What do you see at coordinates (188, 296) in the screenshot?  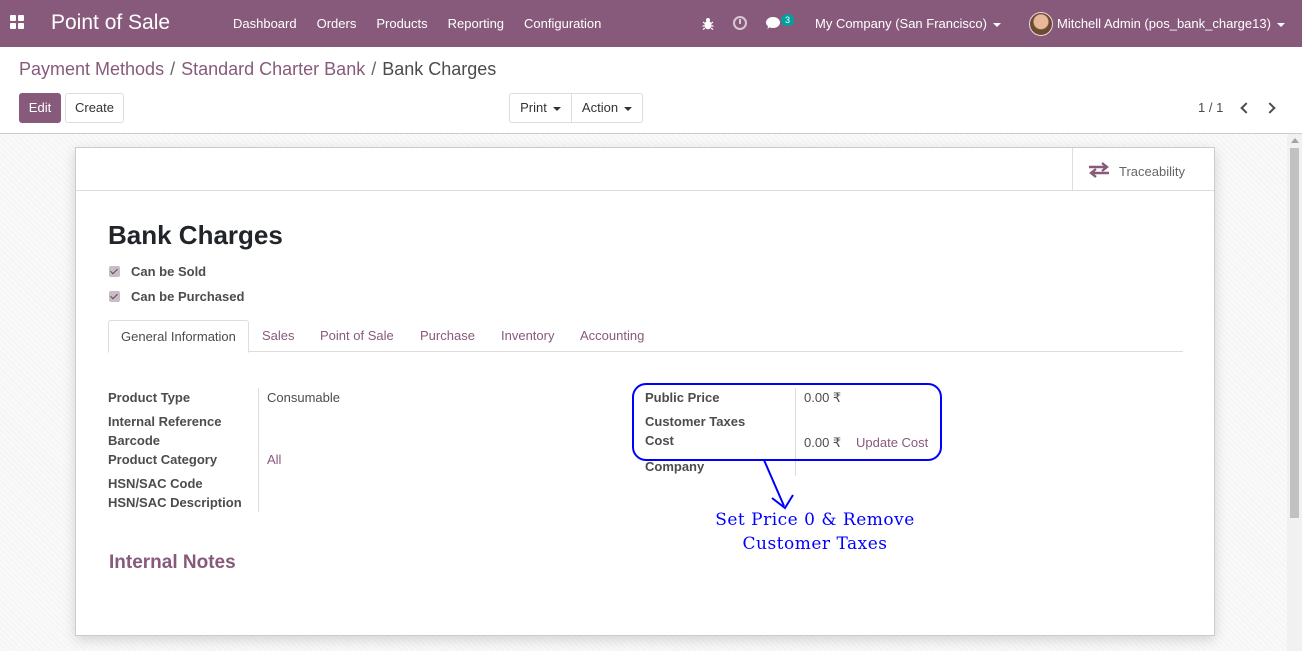 I see `can-be-purchased-label: Can be Purchased` at bounding box center [188, 296].